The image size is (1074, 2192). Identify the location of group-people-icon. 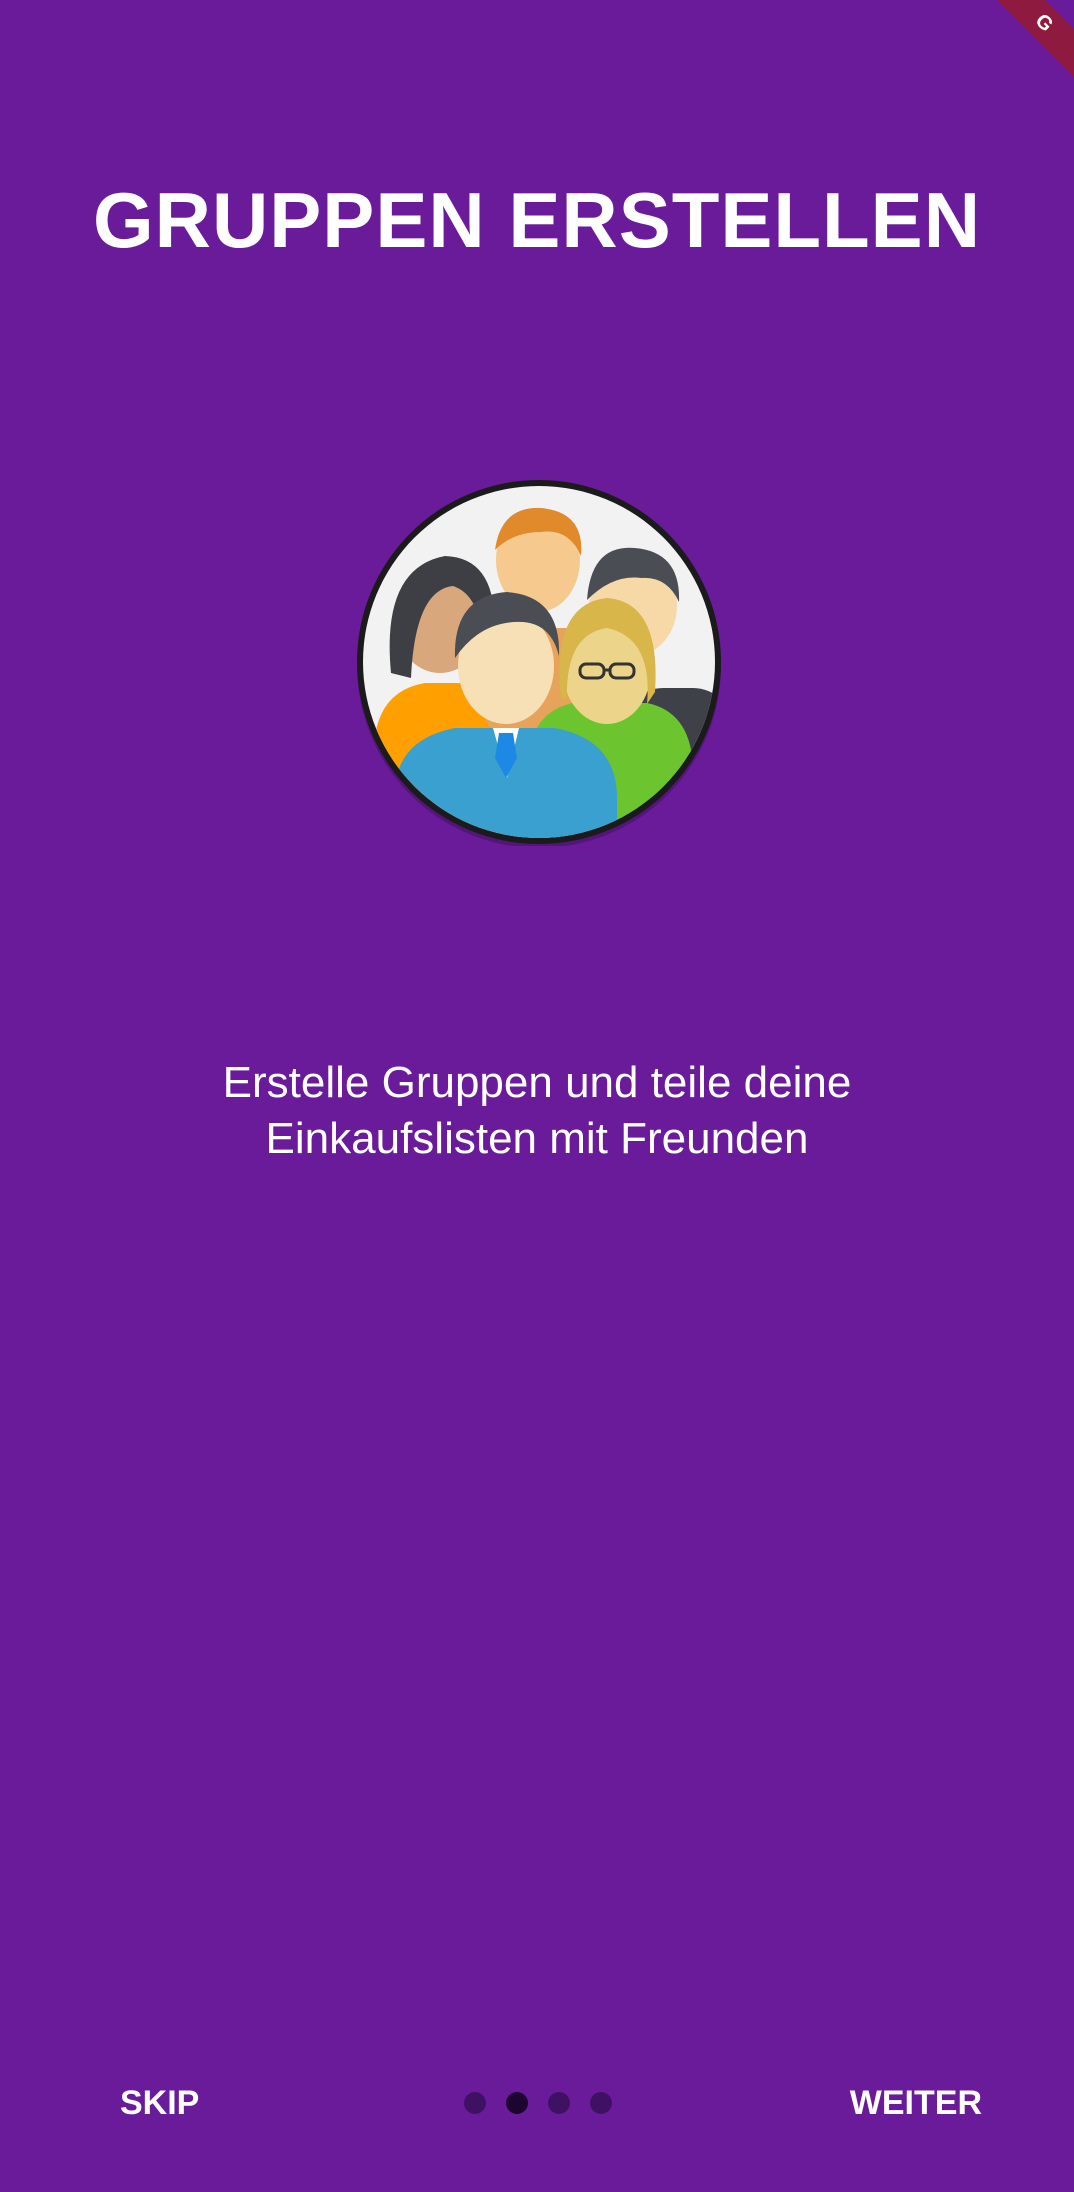
(539, 663).